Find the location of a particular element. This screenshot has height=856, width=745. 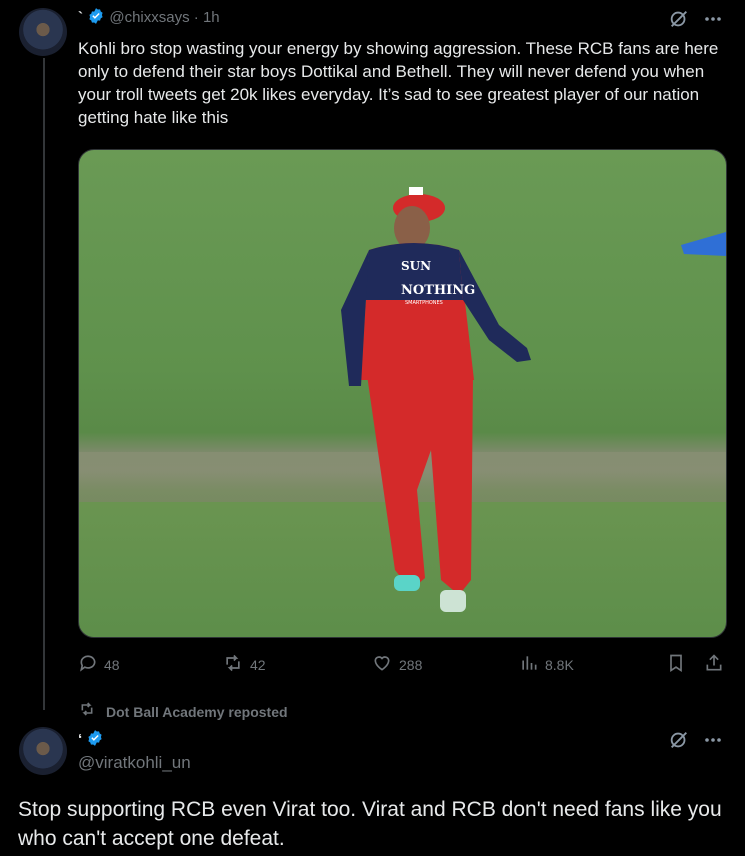

handle: @viratkohli_un is located at coordinates (134, 763).